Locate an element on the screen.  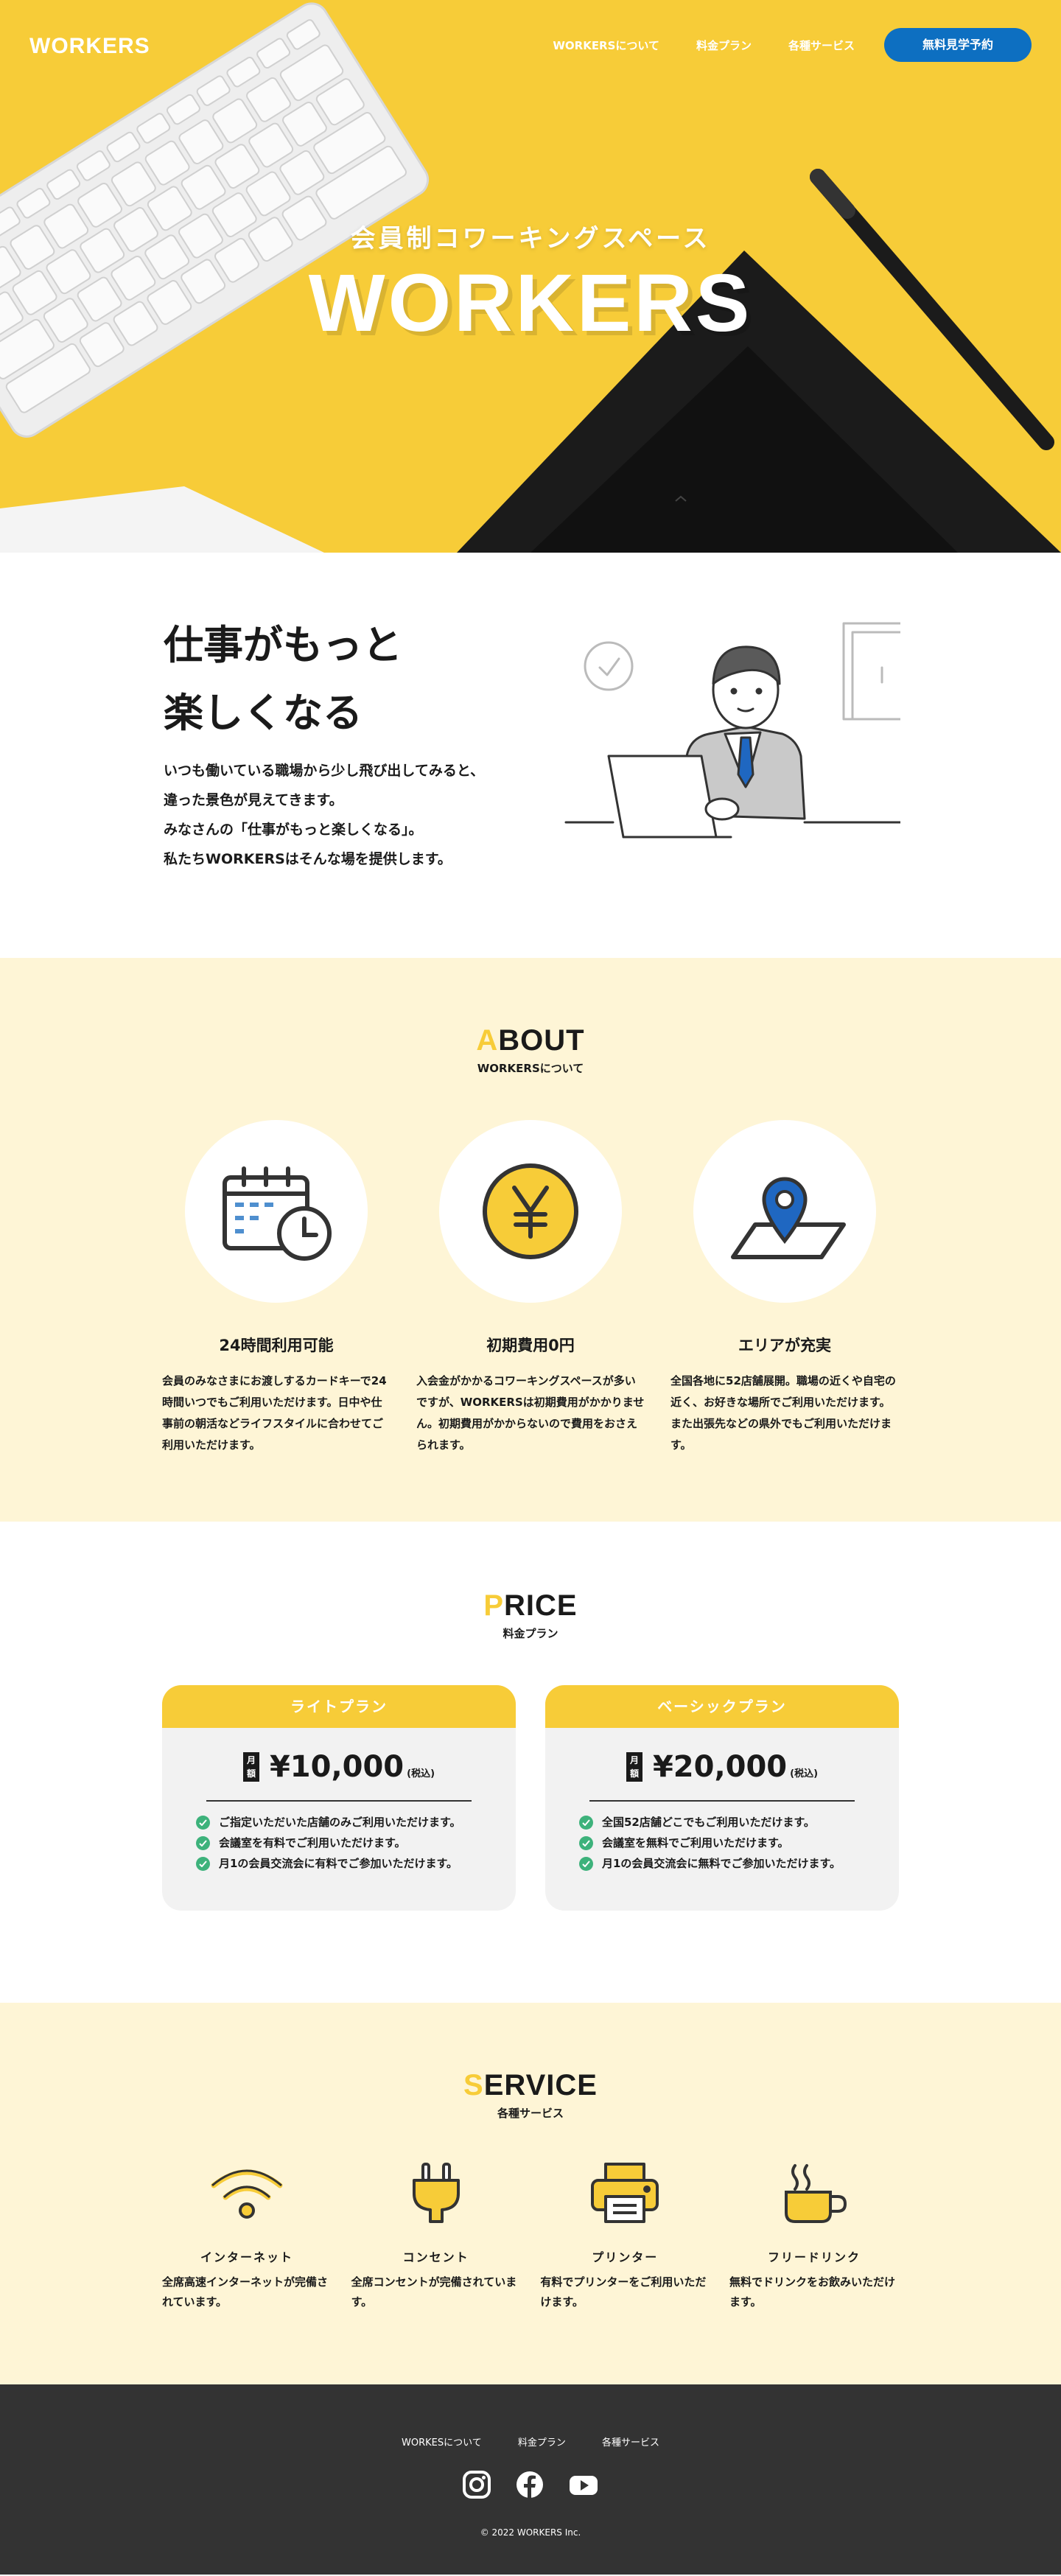
yen-coin-icon is located at coordinates (530, 1211).